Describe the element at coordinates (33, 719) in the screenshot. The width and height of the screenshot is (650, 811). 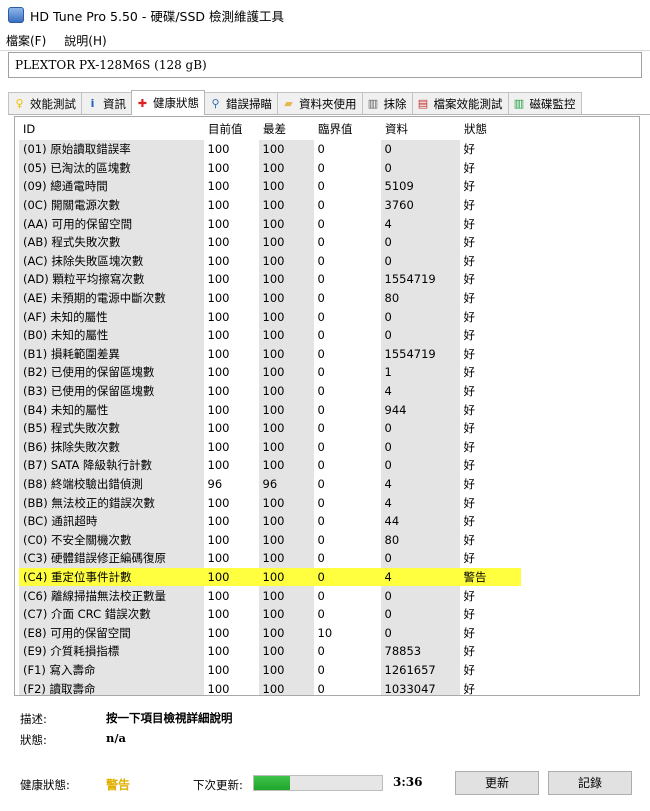
I see `description-label: 描述:` at that location.